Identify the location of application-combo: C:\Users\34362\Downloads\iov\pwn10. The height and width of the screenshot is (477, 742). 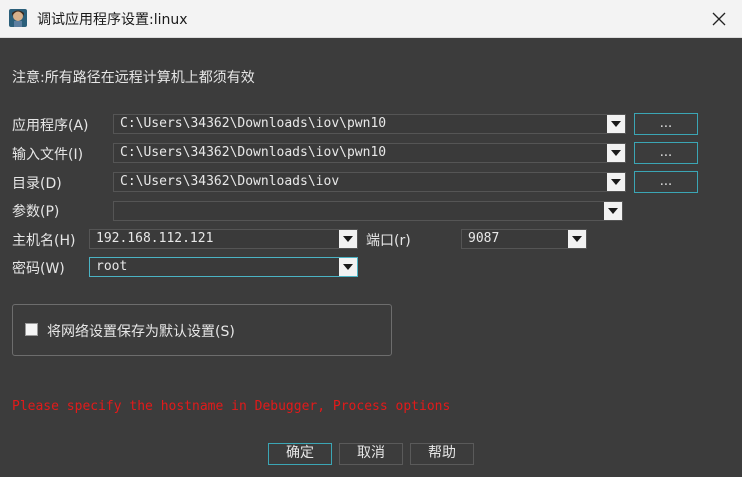
(369, 124).